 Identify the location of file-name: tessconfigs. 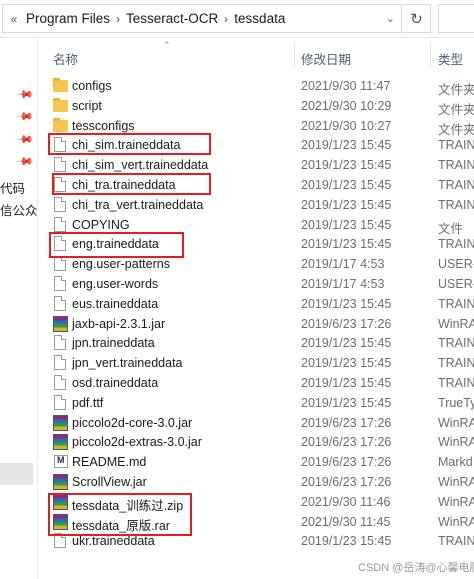
(103, 126).